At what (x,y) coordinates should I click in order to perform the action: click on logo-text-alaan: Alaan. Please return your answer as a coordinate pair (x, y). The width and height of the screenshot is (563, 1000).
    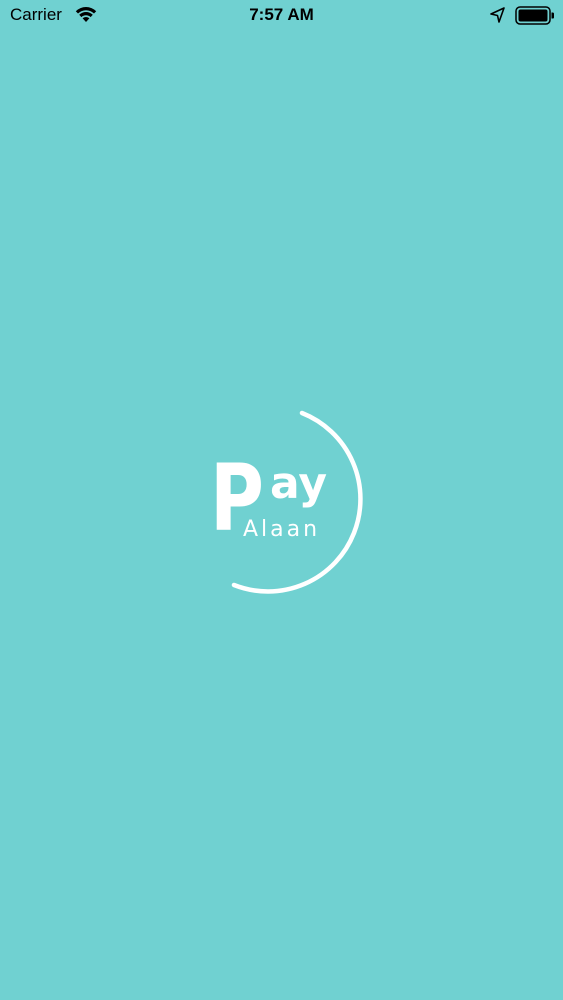
    Looking at the image, I should click on (282, 529).